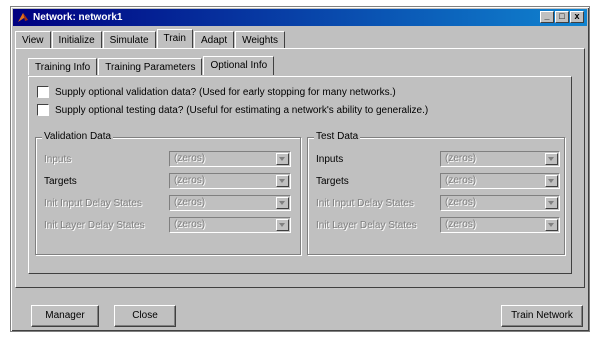  Describe the element at coordinates (78, 137) in the screenshot. I see `validation-data-title: Validation Data` at that location.